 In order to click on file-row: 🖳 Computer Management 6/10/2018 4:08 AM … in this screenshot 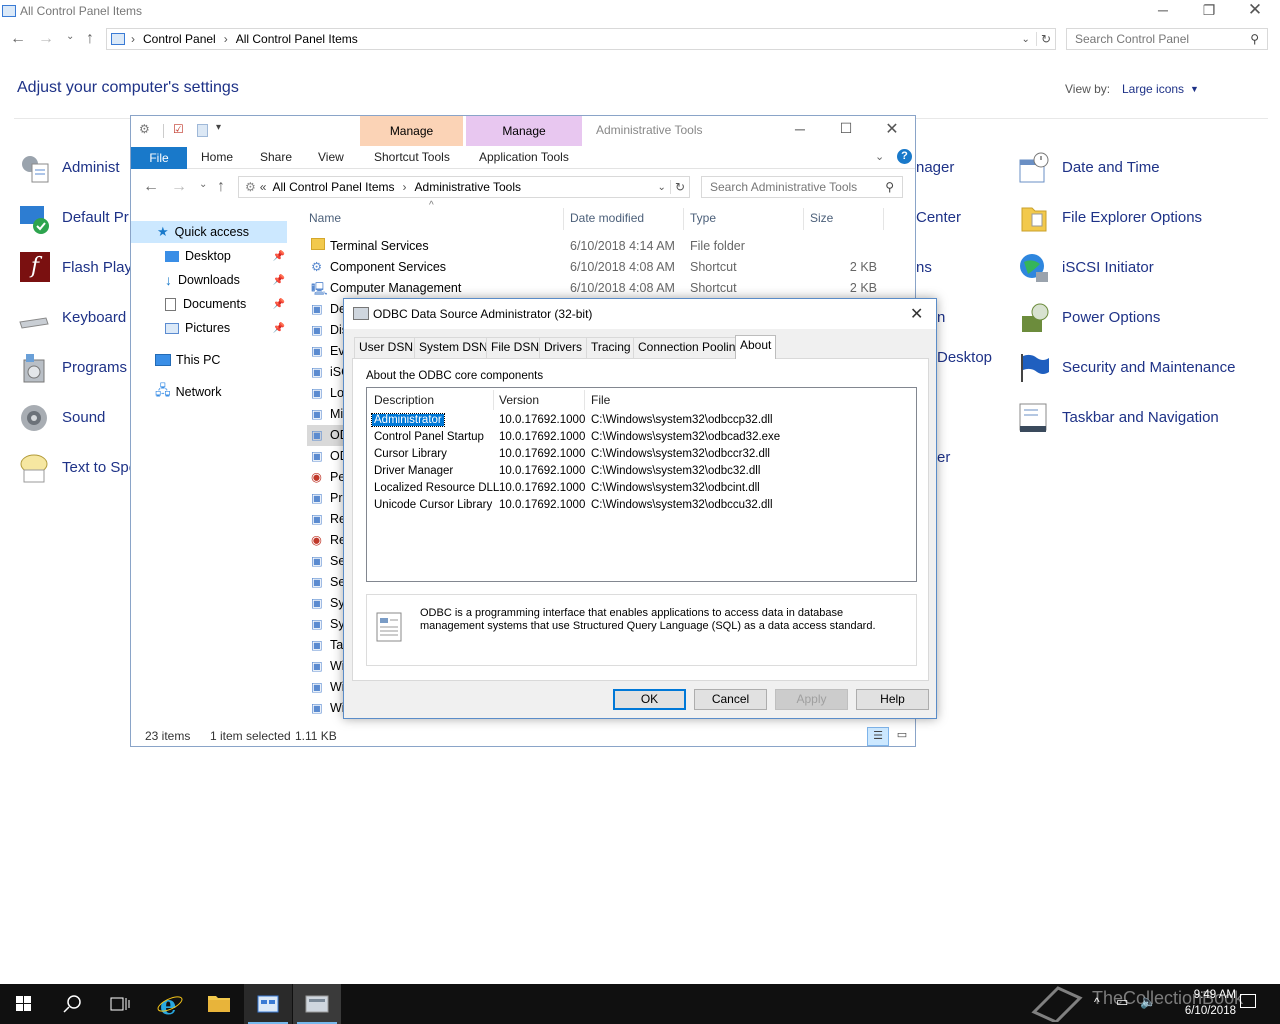, I will do `click(607, 288)`.